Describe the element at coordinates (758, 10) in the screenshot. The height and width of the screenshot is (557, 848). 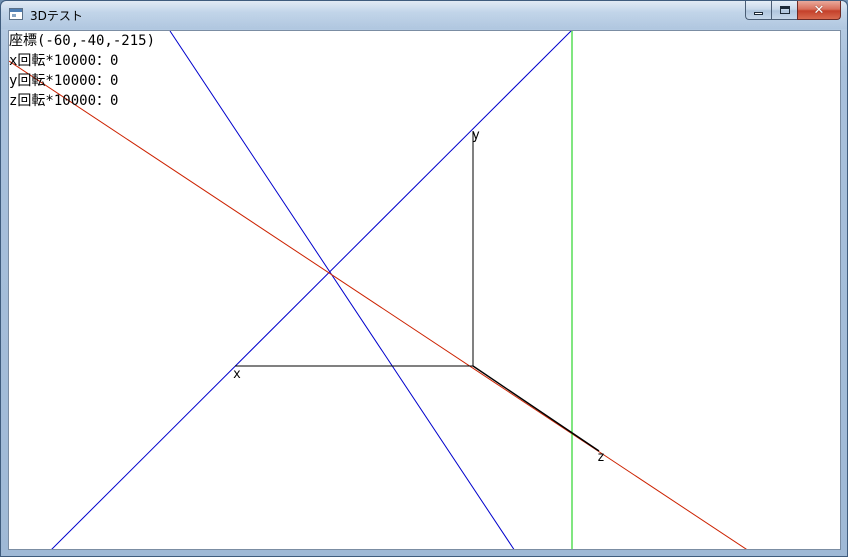
I see `minimize-button` at that location.